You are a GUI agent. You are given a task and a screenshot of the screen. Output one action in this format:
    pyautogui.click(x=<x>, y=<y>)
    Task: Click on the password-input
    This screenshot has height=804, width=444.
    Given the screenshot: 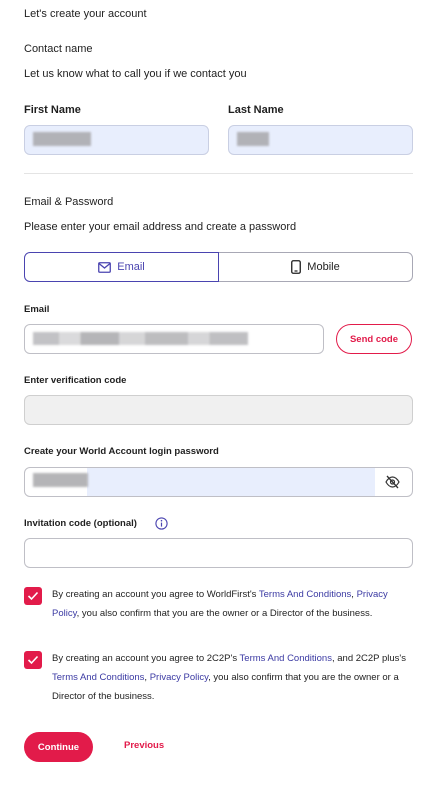 What is the action you would take?
    pyautogui.click(x=218, y=482)
    